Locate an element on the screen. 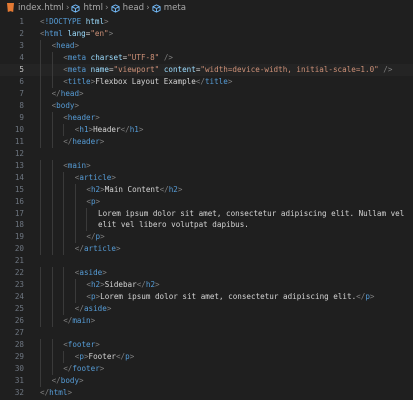  code-line: 13 <main> is located at coordinates (206, 165).